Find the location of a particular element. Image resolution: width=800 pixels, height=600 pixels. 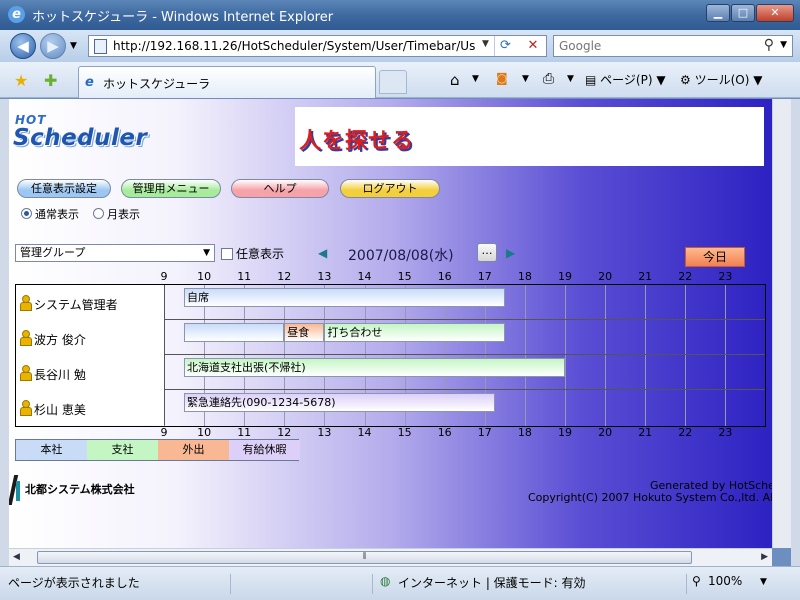

hour-label: 12 is located at coordinates (284, 432).